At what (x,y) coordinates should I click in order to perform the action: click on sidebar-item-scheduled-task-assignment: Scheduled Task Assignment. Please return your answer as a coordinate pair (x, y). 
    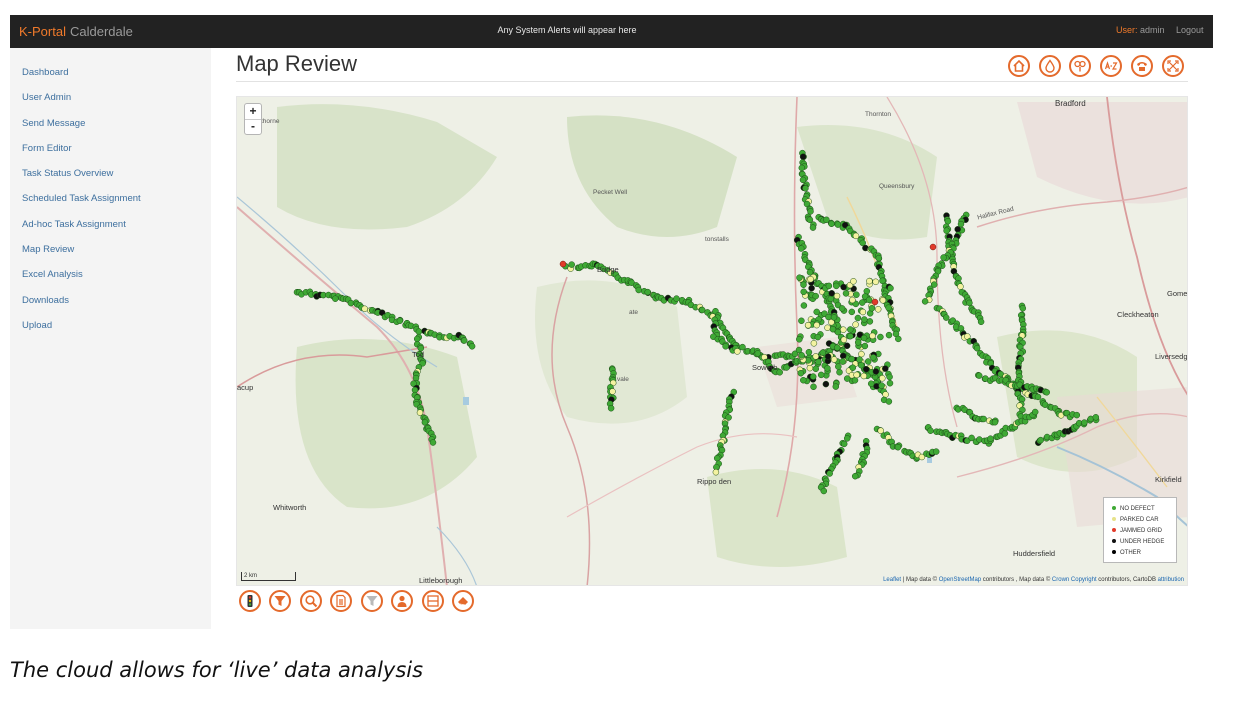
    Looking at the image, I should click on (81, 198).